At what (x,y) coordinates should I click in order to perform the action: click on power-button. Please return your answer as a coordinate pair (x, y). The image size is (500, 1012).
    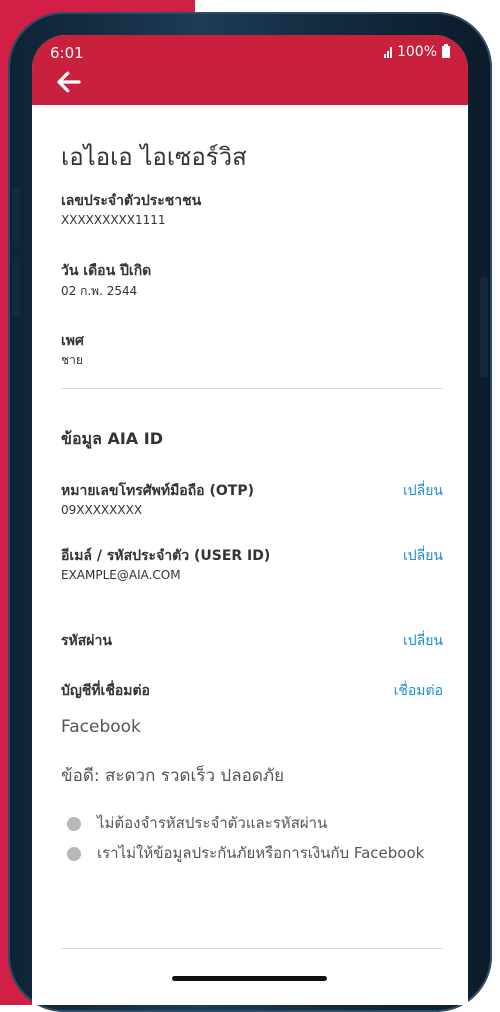
    Looking at the image, I should click on (484, 327).